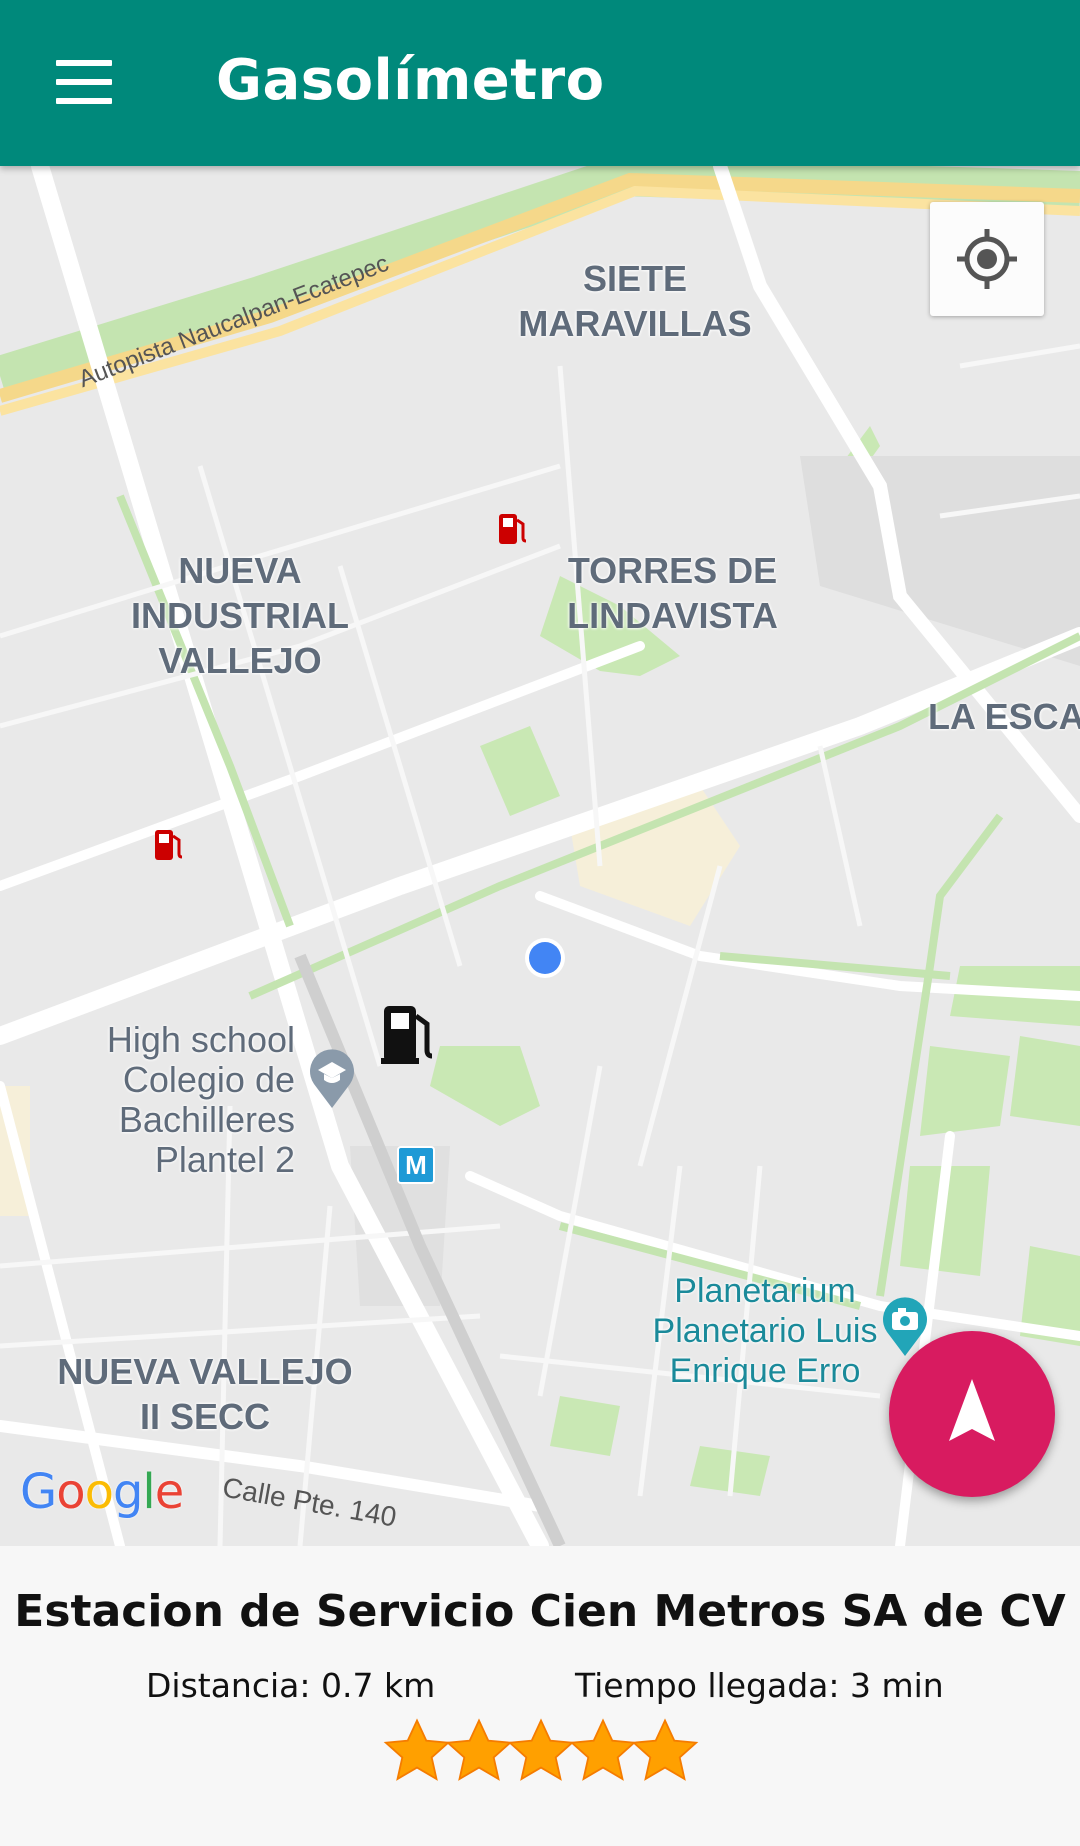 The width and height of the screenshot is (1080, 1846). I want to click on my-location-button, so click(987, 259).